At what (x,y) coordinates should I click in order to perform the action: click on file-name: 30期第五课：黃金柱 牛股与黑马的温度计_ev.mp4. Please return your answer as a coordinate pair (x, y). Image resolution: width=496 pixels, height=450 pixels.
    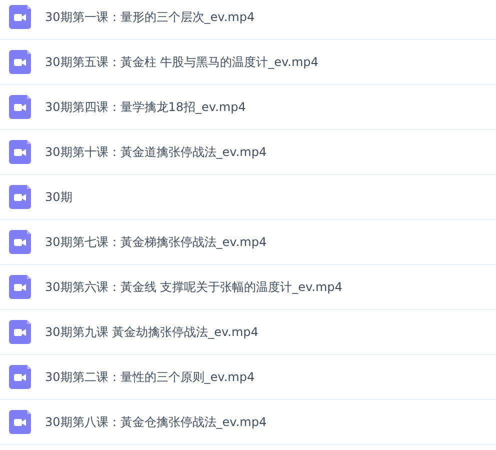
    Looking at the image, I should click on (181, 62).